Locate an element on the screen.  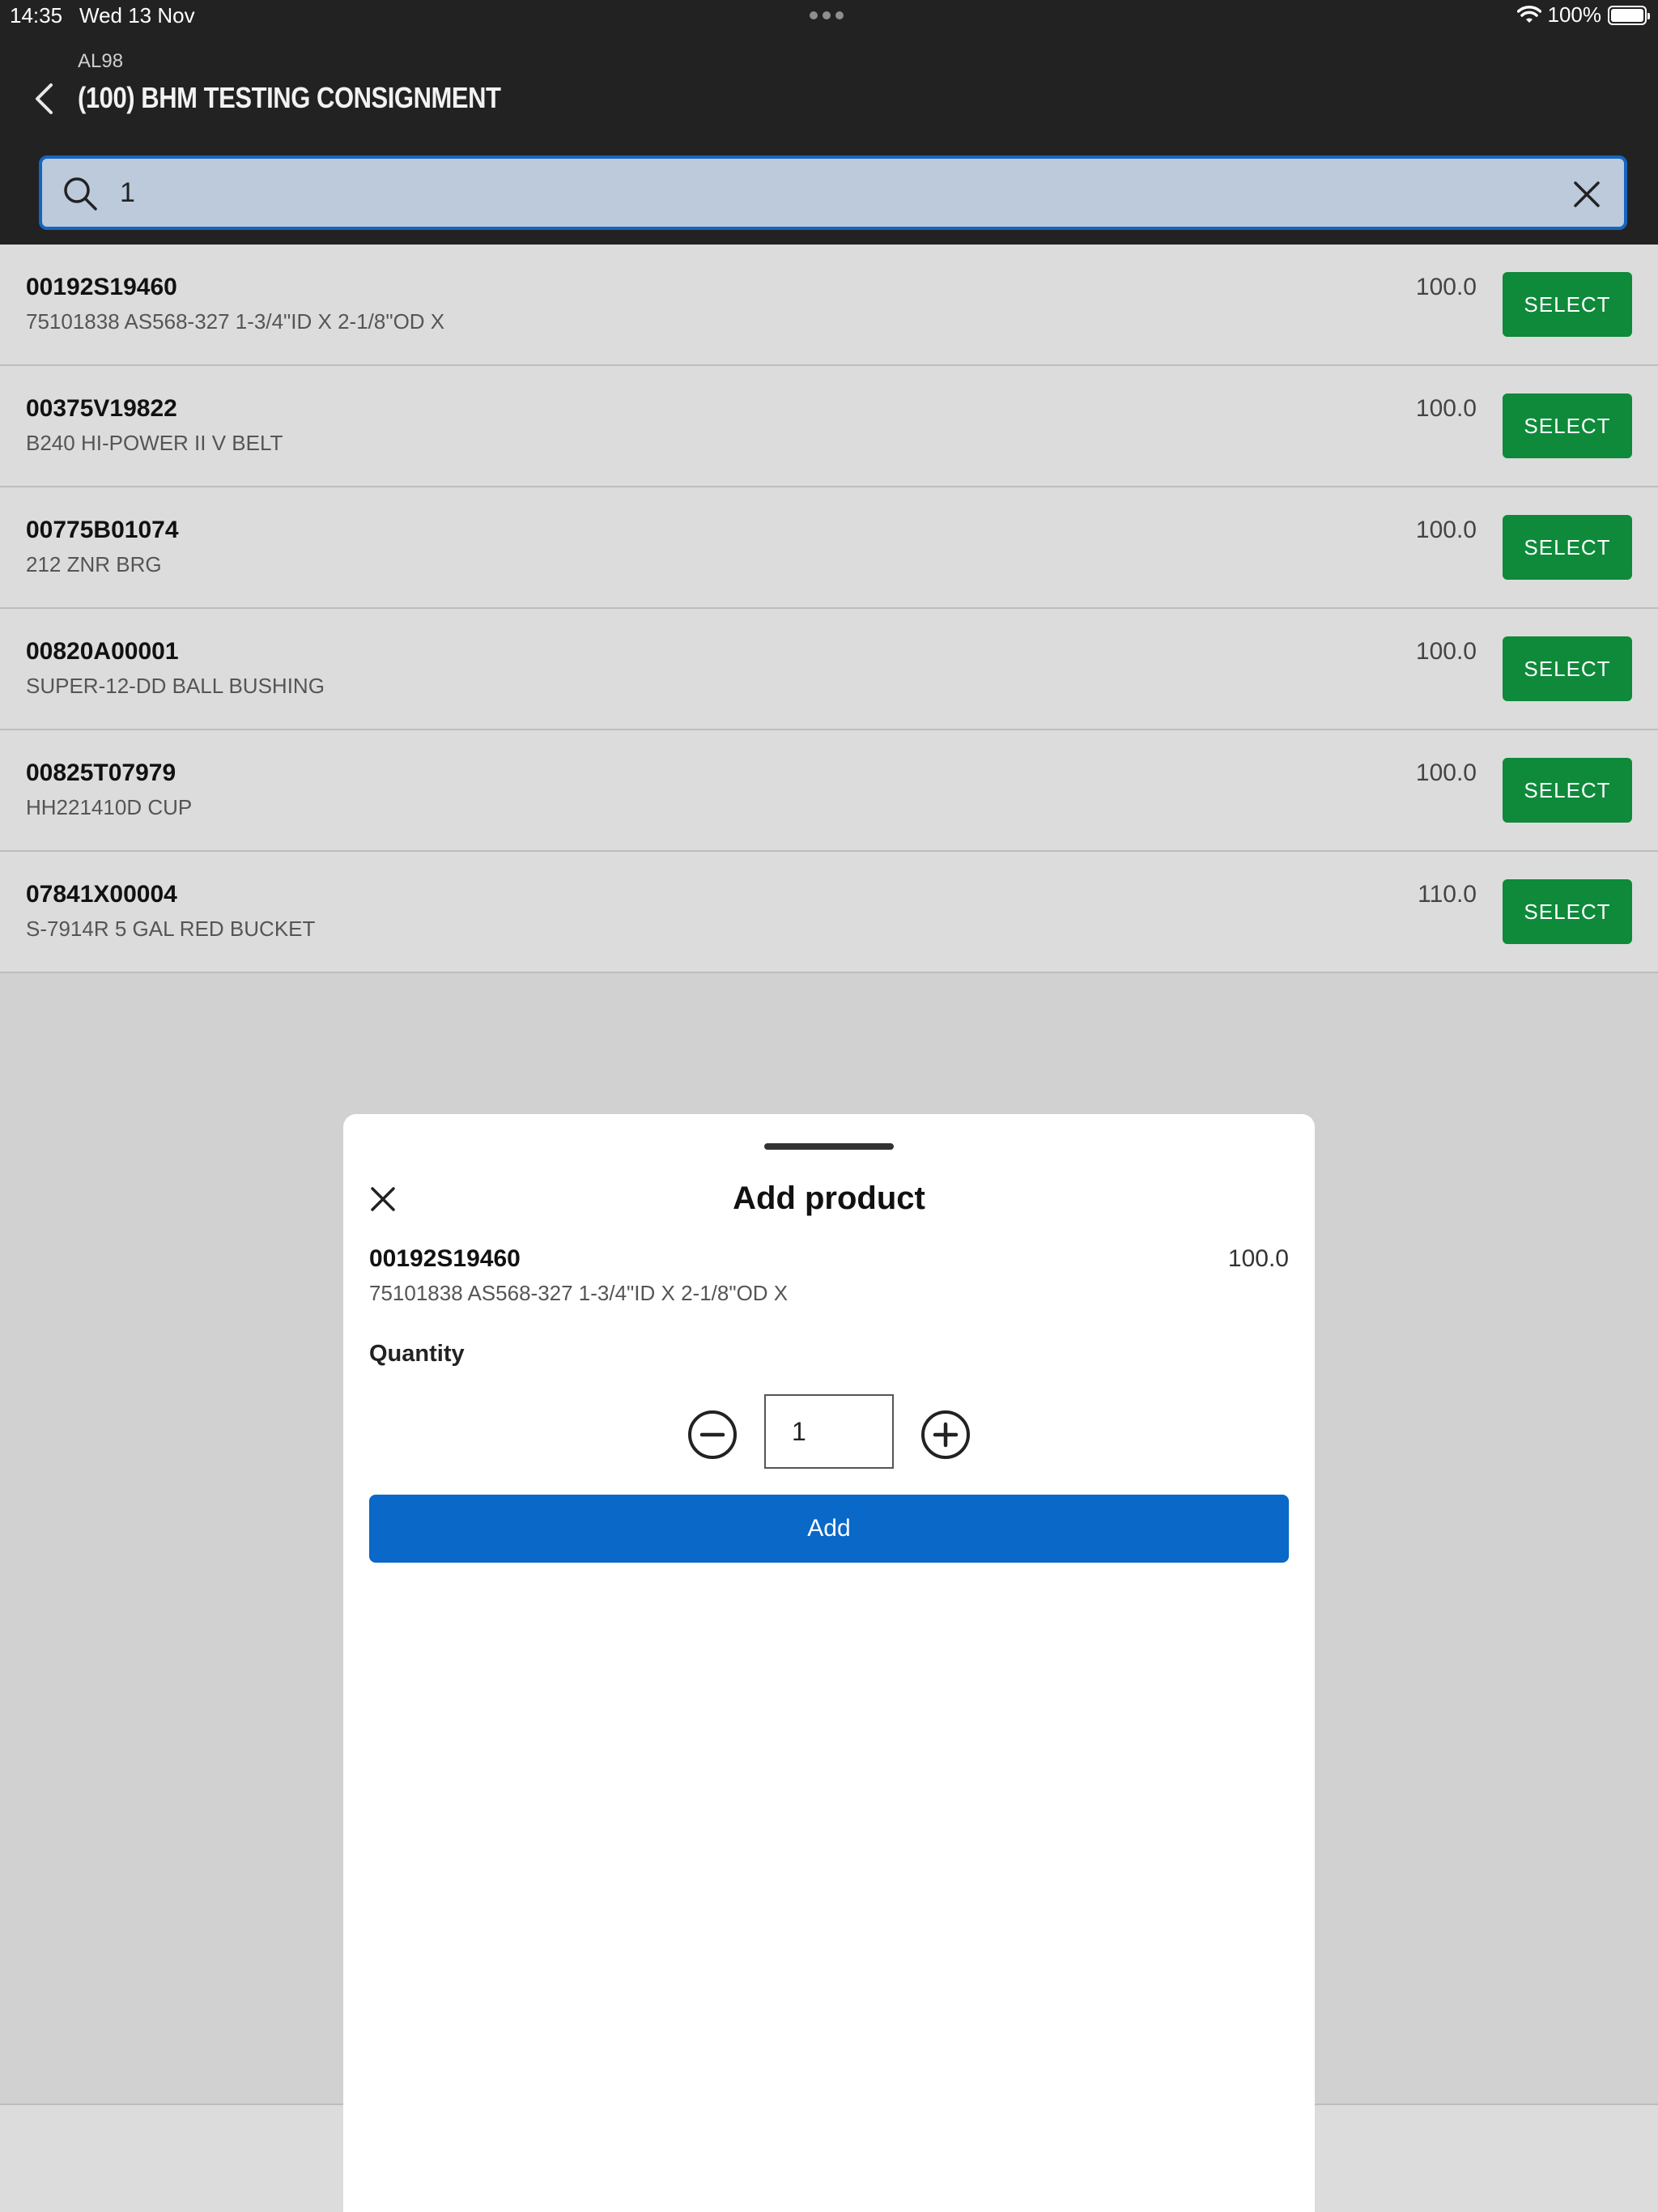
page-title: (100) BHM TESTING CONSIGNMENT is located at coordinates (289, 98).